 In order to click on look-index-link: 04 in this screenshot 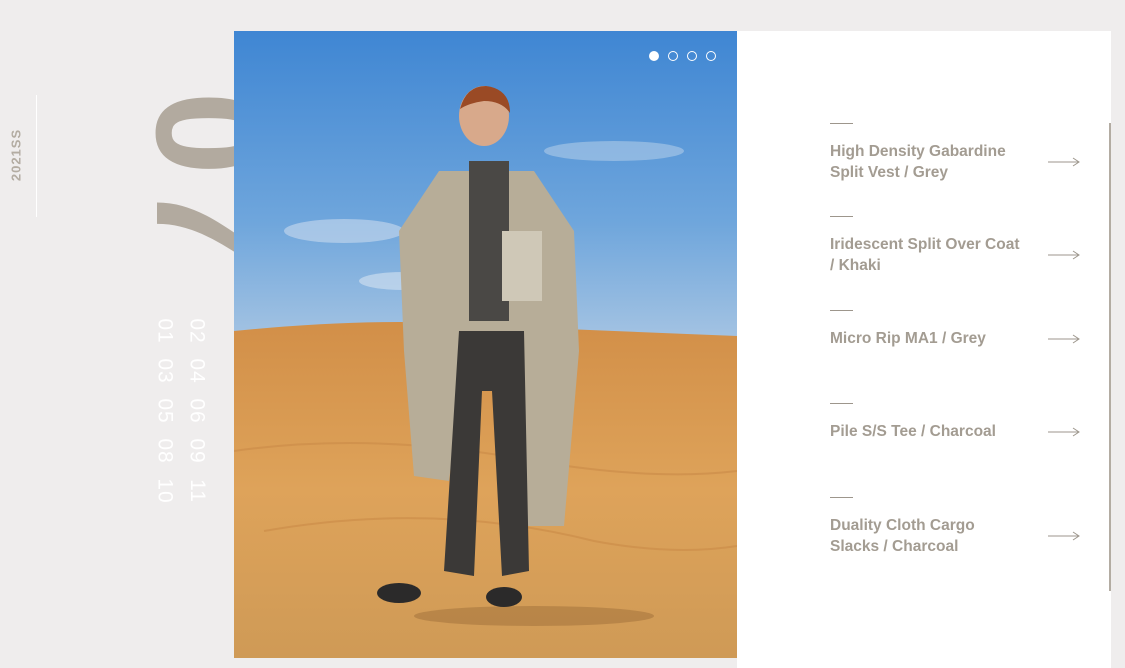, I will do `click(197, 370)`.